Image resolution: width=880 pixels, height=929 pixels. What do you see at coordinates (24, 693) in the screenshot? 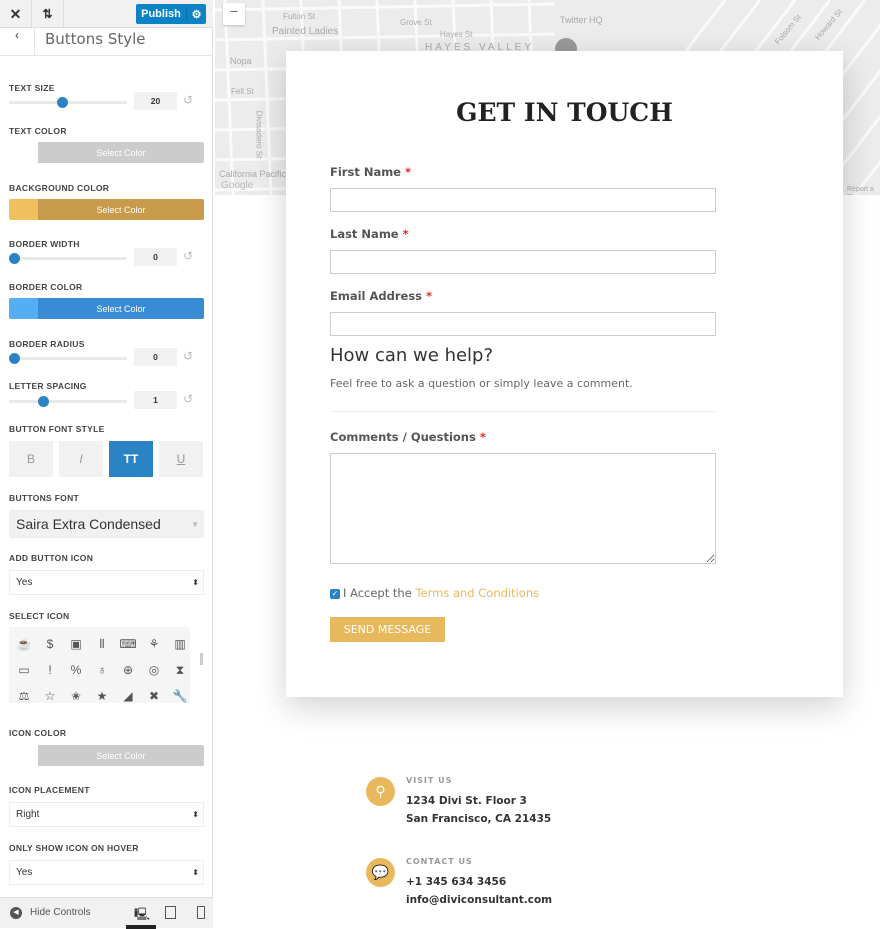
I see `icon-option: ⚖` at bounding box center [24, 693].